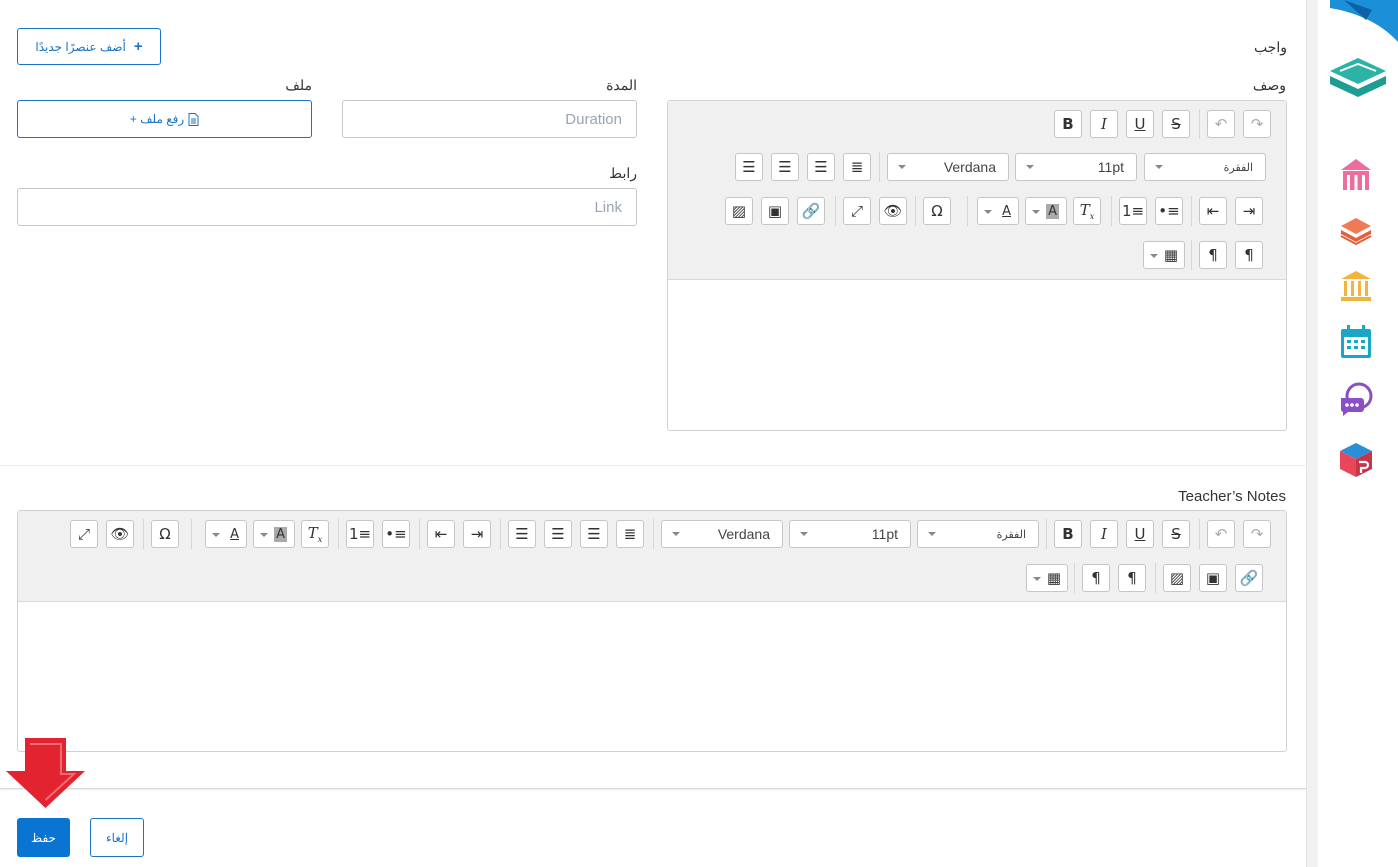 This screenshot has width=1398, height=867. I want to click on eye-icon: 👁, so click(120, 534).